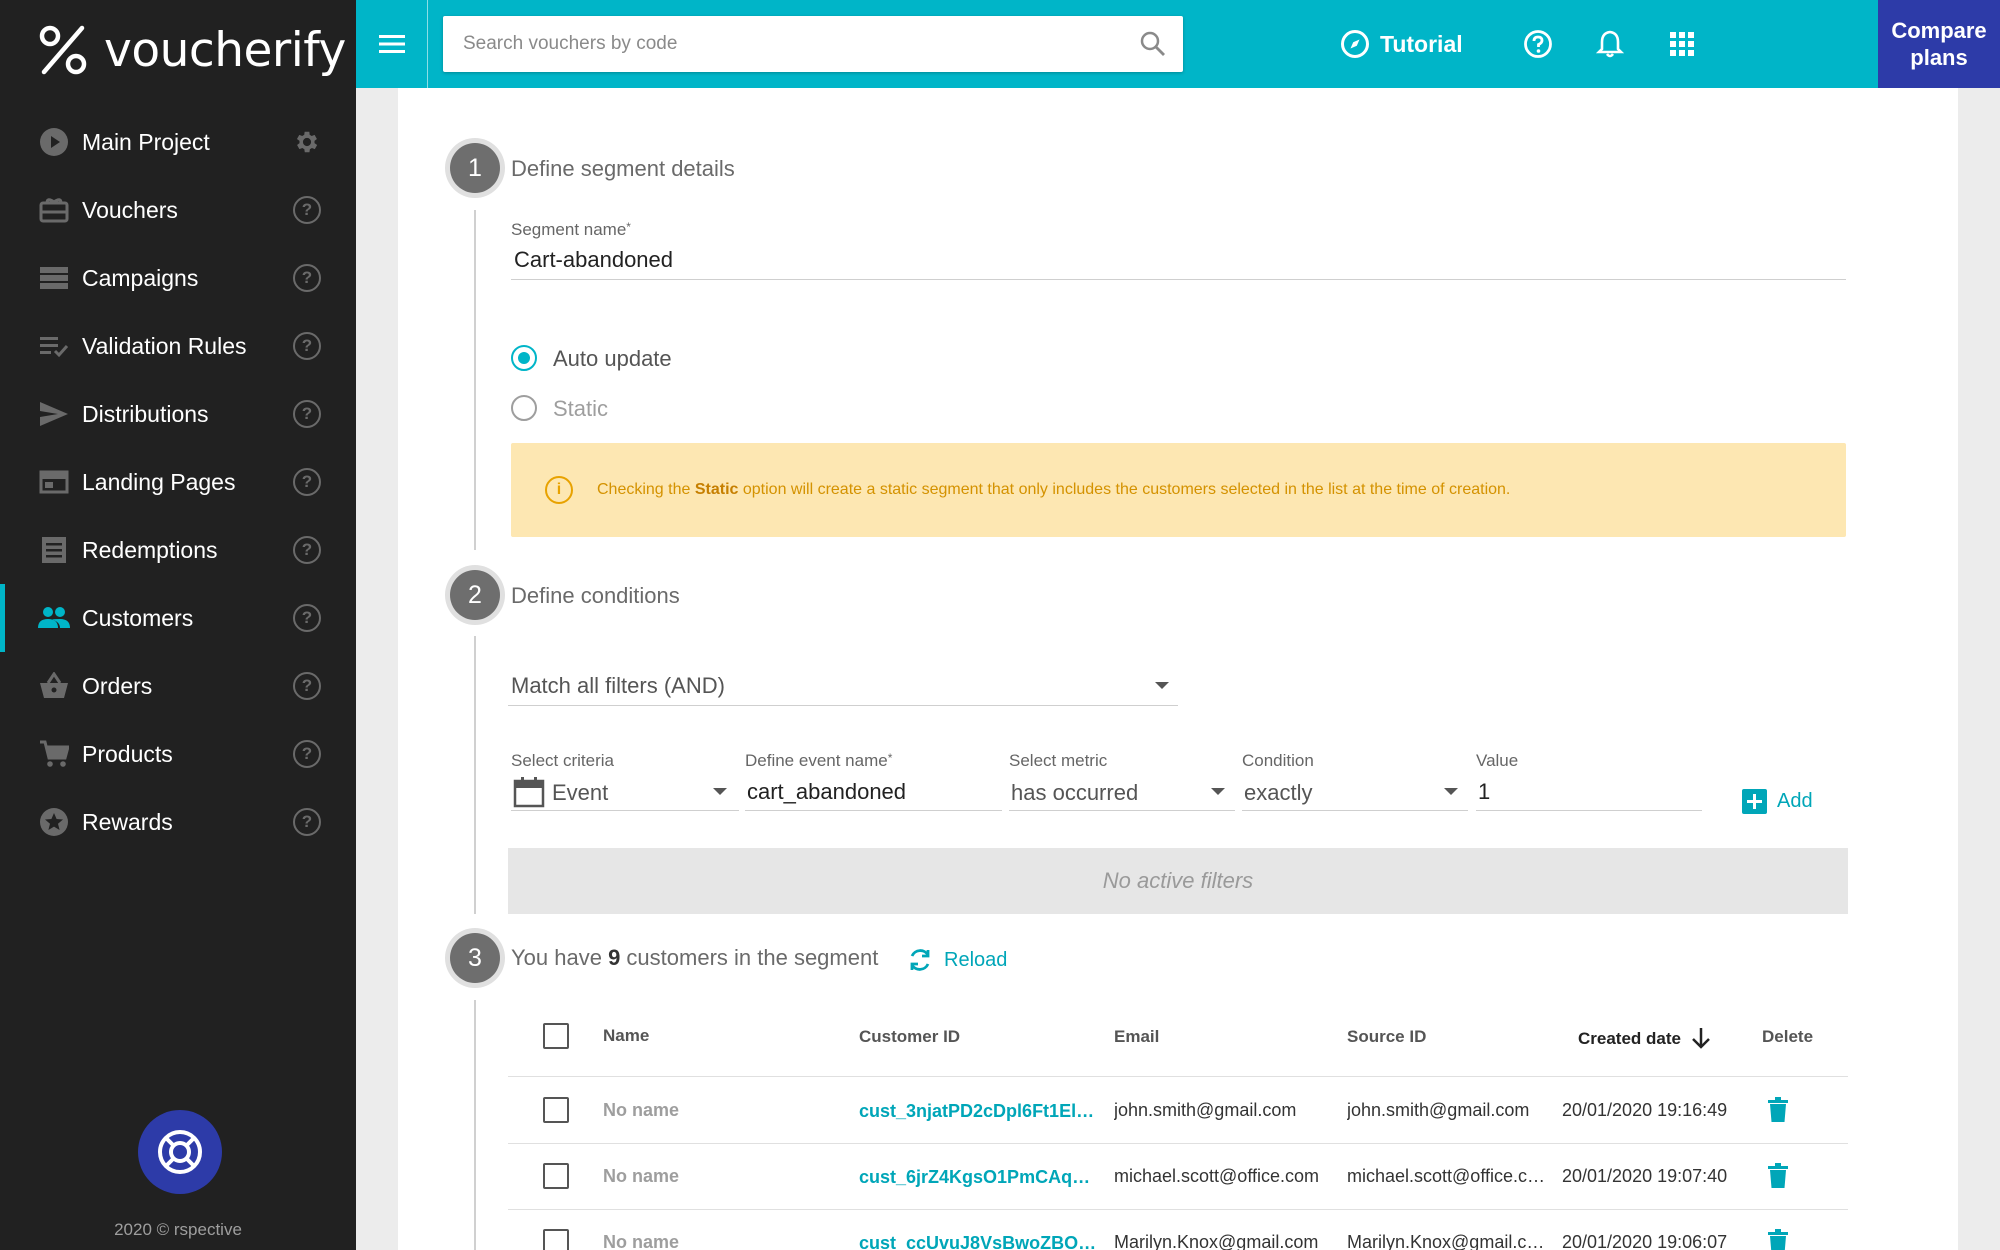 The height and width of the screenshot is (1250, 2000). What do you see at coordinates (626, 1036) in the screenshot?
I see `column-header-name: Name` at bounding box center [626, 1036].